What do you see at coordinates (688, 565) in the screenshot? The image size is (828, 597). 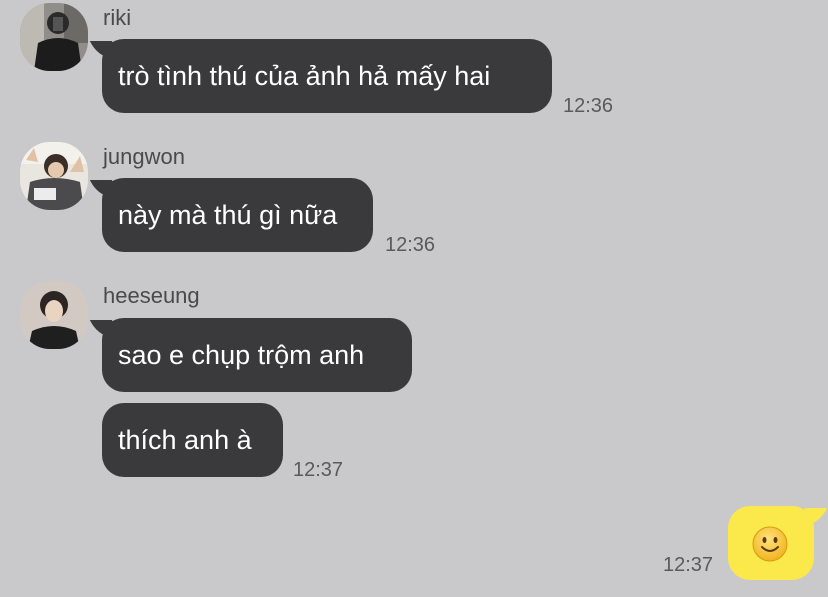 I see `my-message-time: 12:37` at bounding box center [688, 565].